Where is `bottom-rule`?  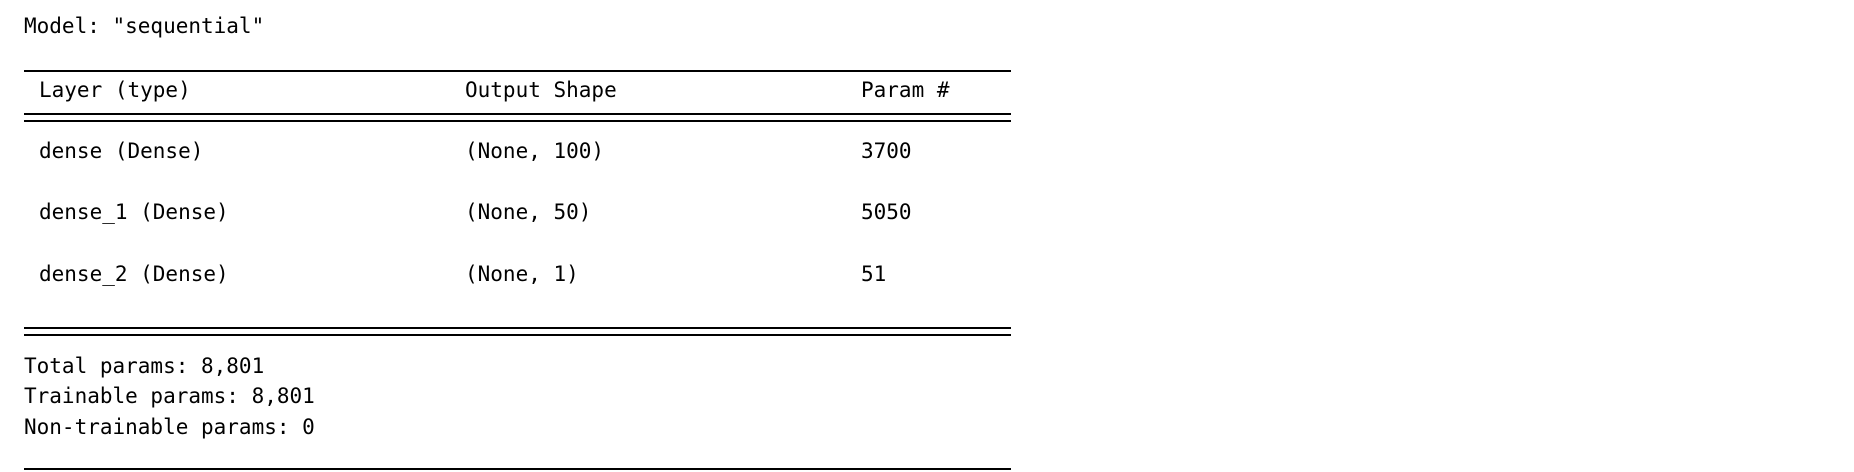
bottom-rule is located at coordinates (517, 469).